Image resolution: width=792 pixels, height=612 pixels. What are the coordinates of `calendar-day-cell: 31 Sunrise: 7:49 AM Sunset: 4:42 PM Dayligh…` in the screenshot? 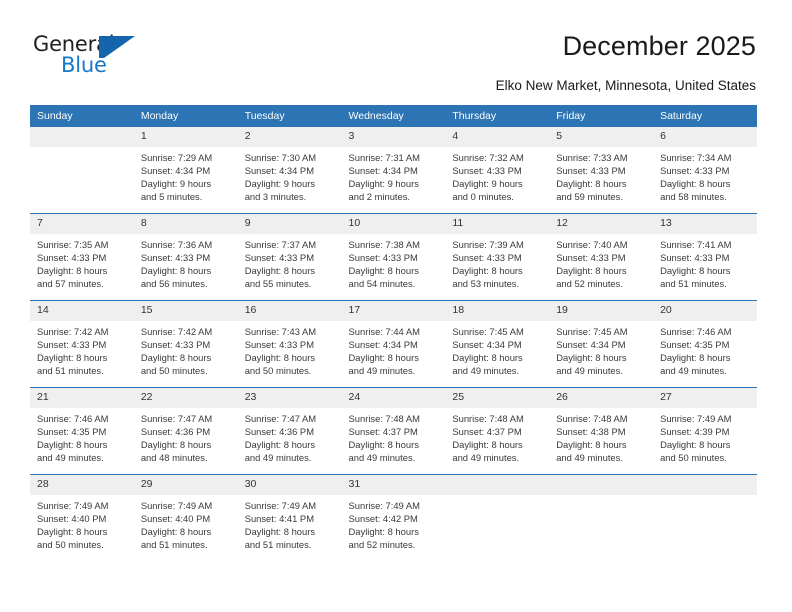 It's located at (393, 517).